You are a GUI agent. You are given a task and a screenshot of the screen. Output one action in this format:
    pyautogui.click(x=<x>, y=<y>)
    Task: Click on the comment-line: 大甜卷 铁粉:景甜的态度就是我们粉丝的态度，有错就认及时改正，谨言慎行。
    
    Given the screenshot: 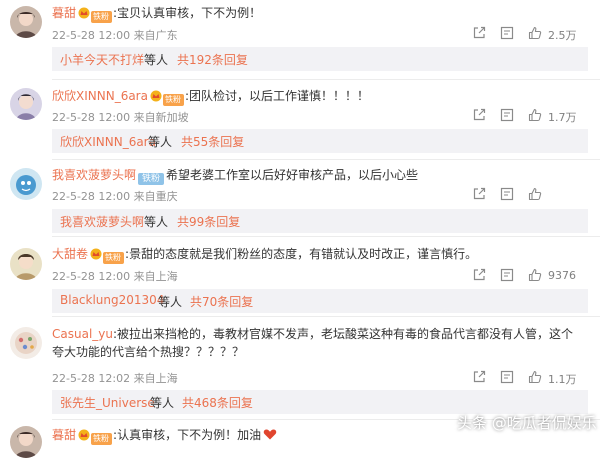 What is the action you would take?
    pyautogui.click(x=264, y=255)
    